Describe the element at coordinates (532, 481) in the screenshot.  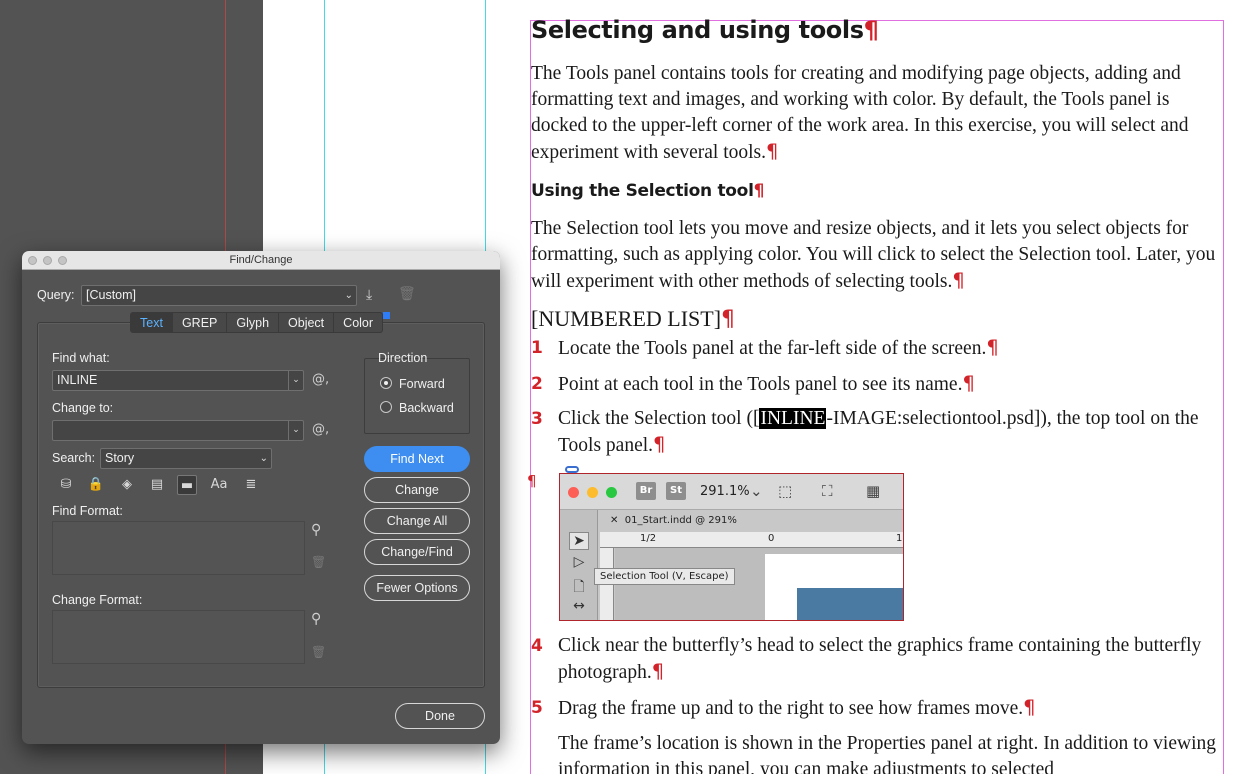
I see `anchor-pilcrow: ¶` at that location.